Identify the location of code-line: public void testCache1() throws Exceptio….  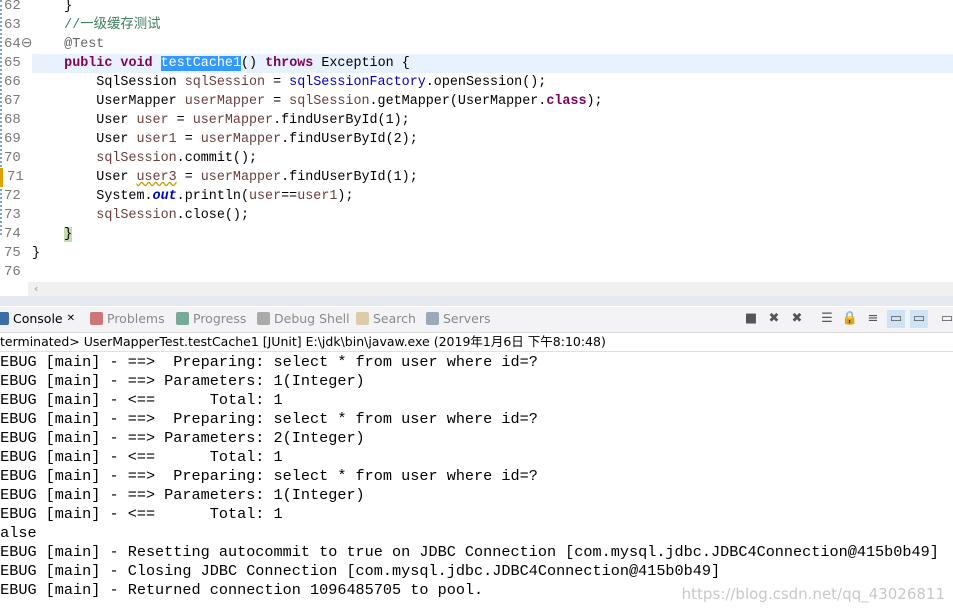
(492, 63).